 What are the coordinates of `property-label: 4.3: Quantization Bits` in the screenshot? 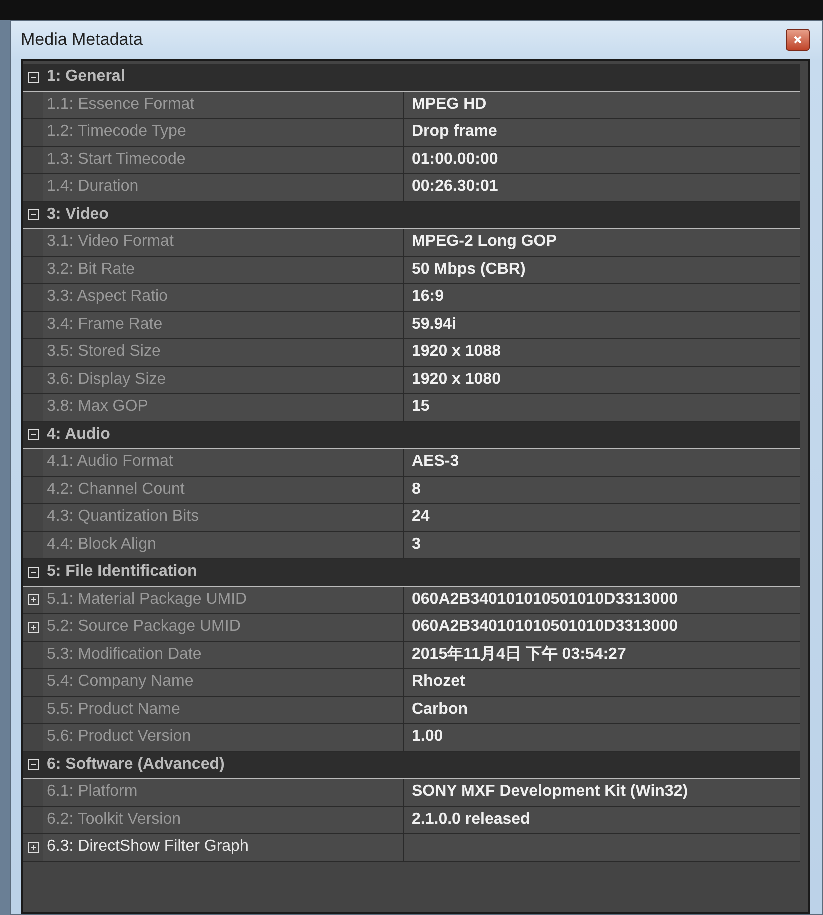 It's located at (223, 517).